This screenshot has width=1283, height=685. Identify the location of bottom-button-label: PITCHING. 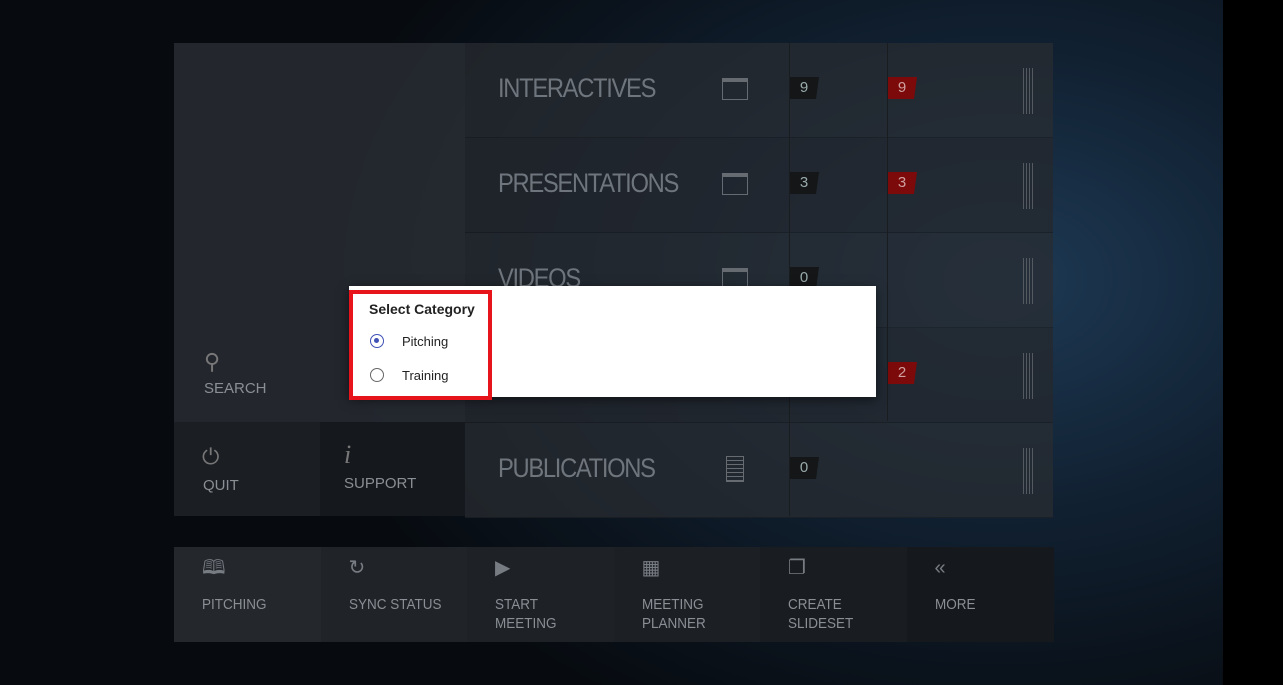
(234, 604).